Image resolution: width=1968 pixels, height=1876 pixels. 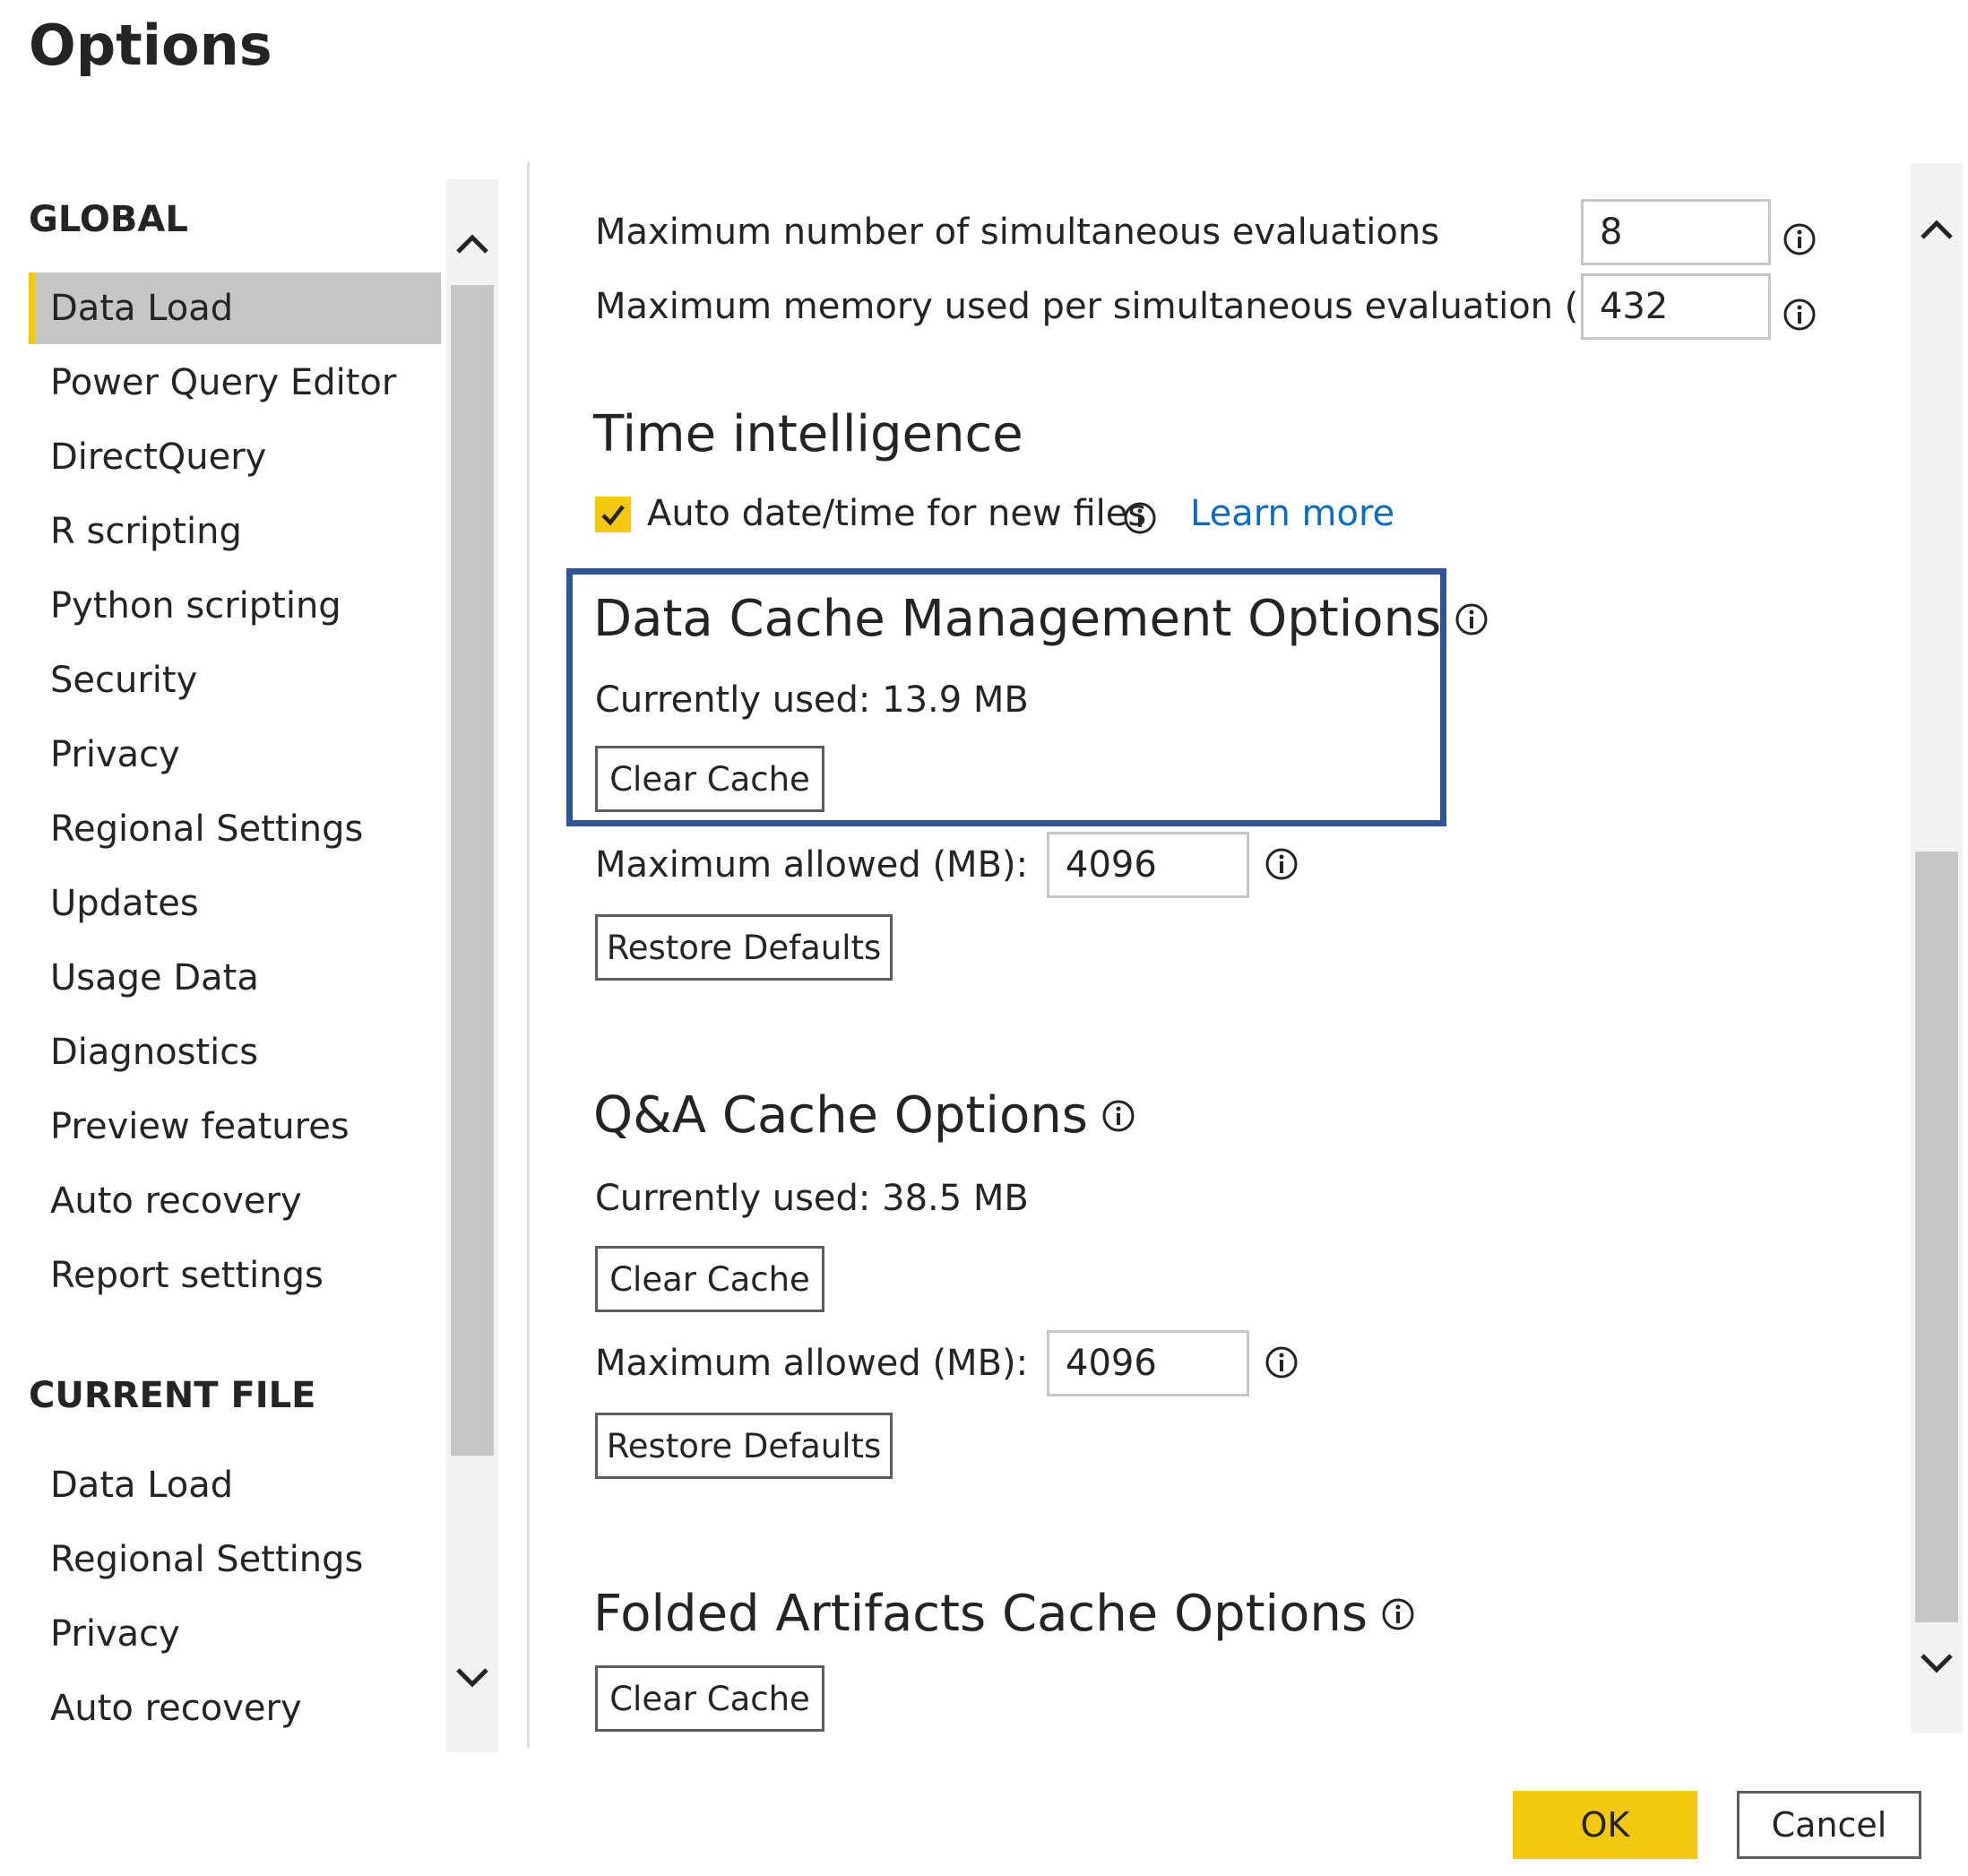 I want to click on sidebar-item-security: Security, so click(x=235, y=680).